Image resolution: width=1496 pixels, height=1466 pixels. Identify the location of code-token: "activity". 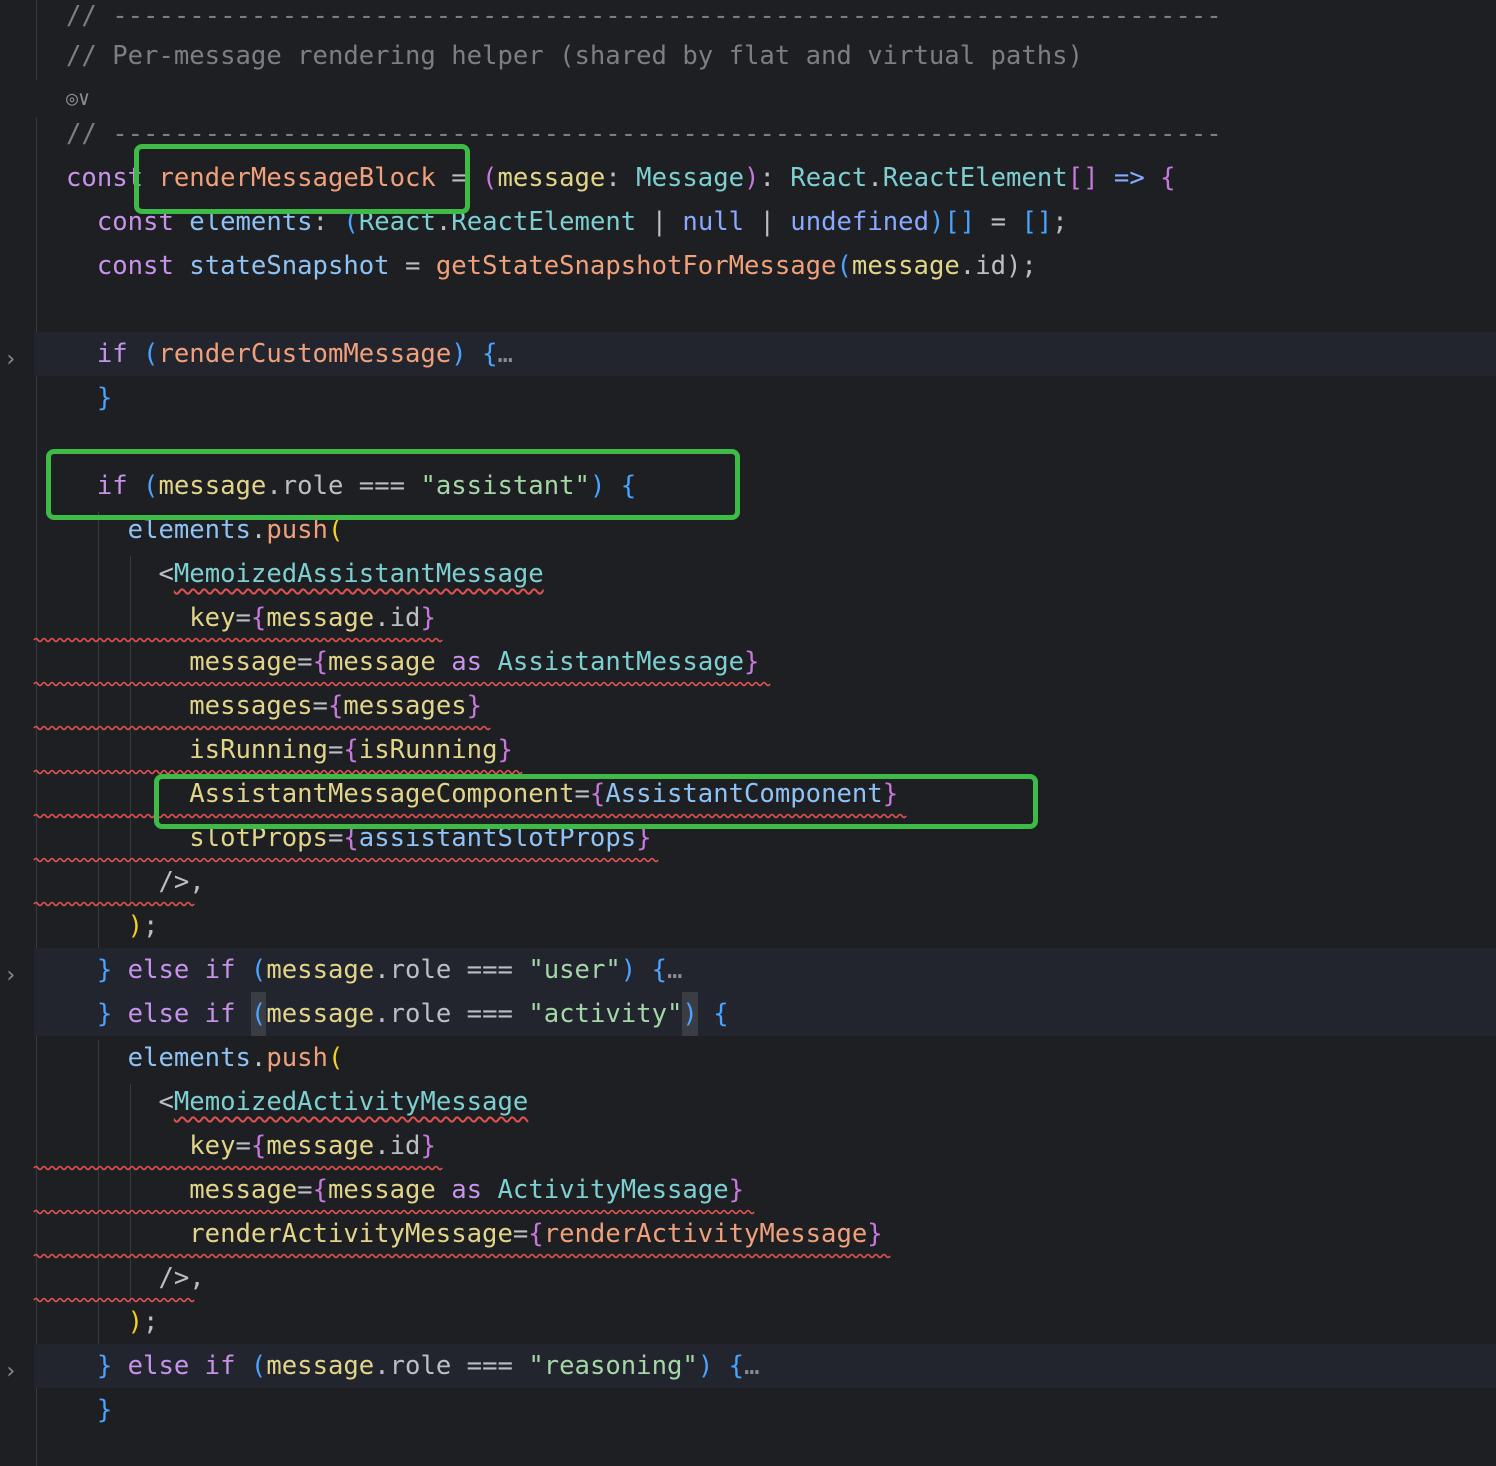
(605, 1014).